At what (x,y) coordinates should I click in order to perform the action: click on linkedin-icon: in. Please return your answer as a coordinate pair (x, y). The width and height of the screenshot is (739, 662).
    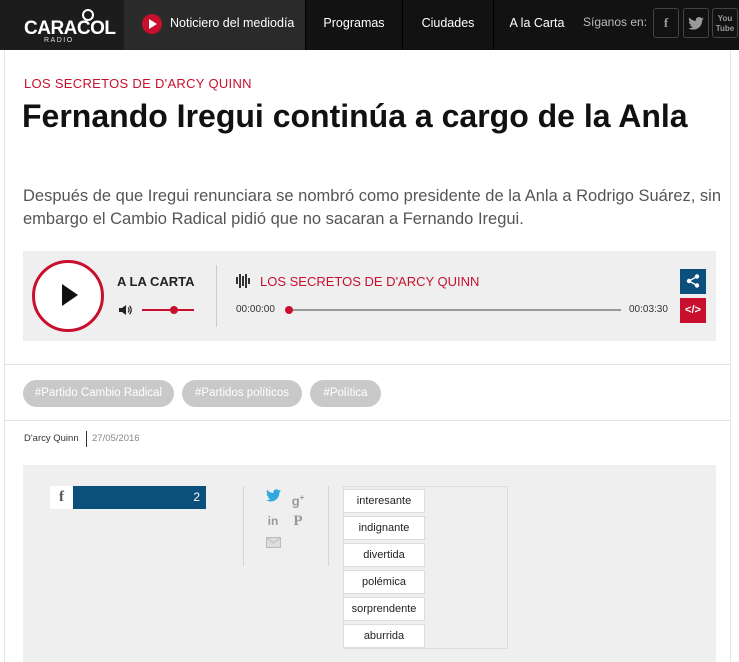
    Looking at the image, I should click on (273, 521).